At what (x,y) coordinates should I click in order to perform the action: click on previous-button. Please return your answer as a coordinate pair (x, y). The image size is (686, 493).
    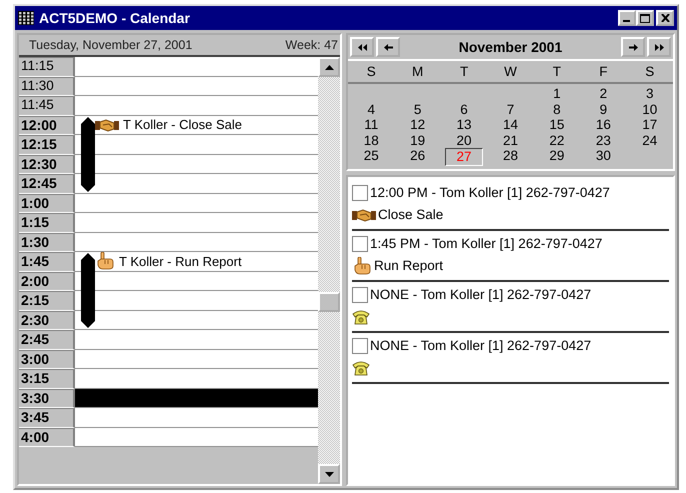
    Looking at the image, I should click on (388, 47).